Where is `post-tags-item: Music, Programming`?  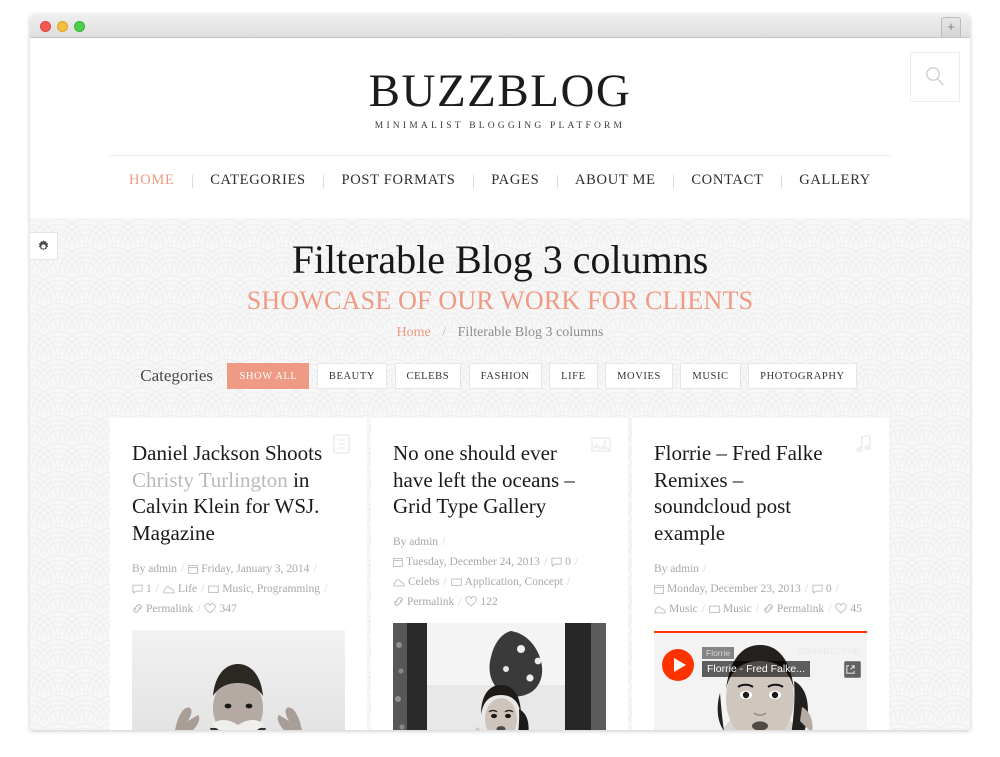
post-tags-item: Music, Programming is located at coordinates (264, 589).